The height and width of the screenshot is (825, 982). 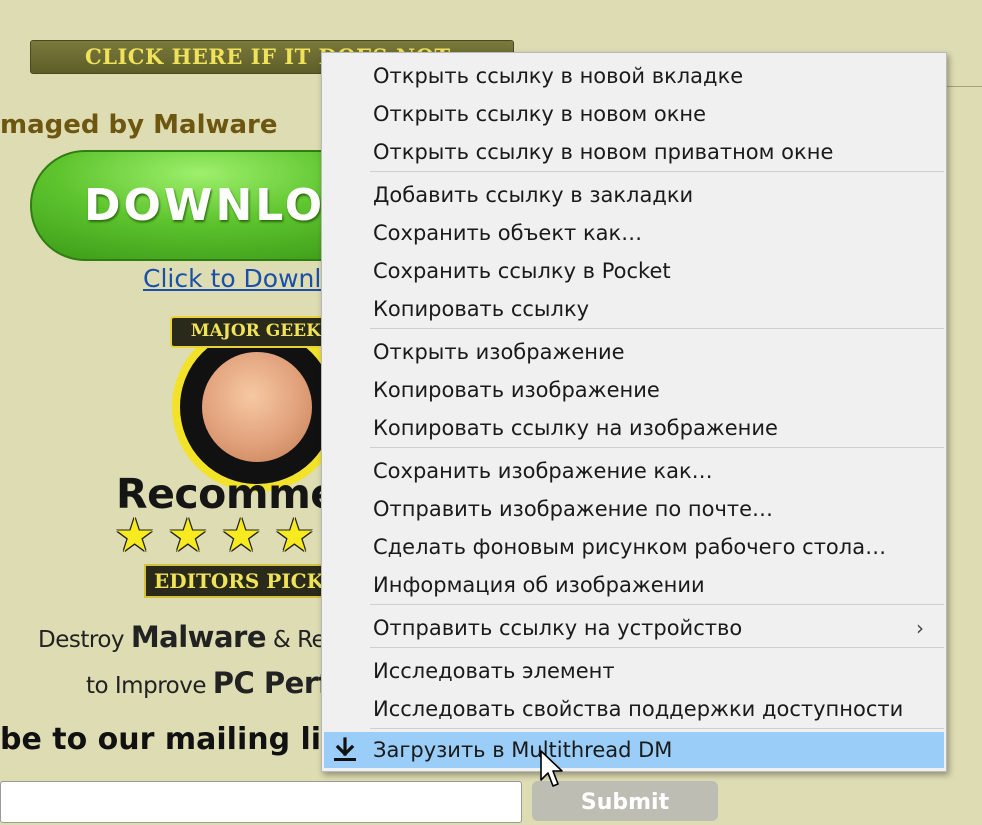 What do you see at coordinates (634, 671) in the screenshot?
I see `menu-item-inspect-element: Исследовать элемент` at bounding box center [634, 671].